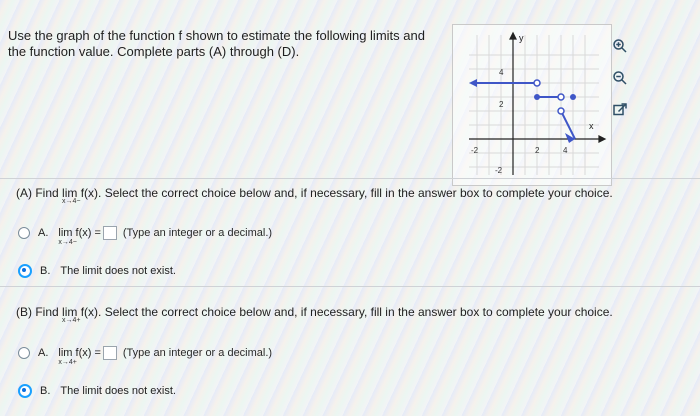 This screenshot has height=416, width=700. I want to click on tick-x-2: 2, so click(537, 150).